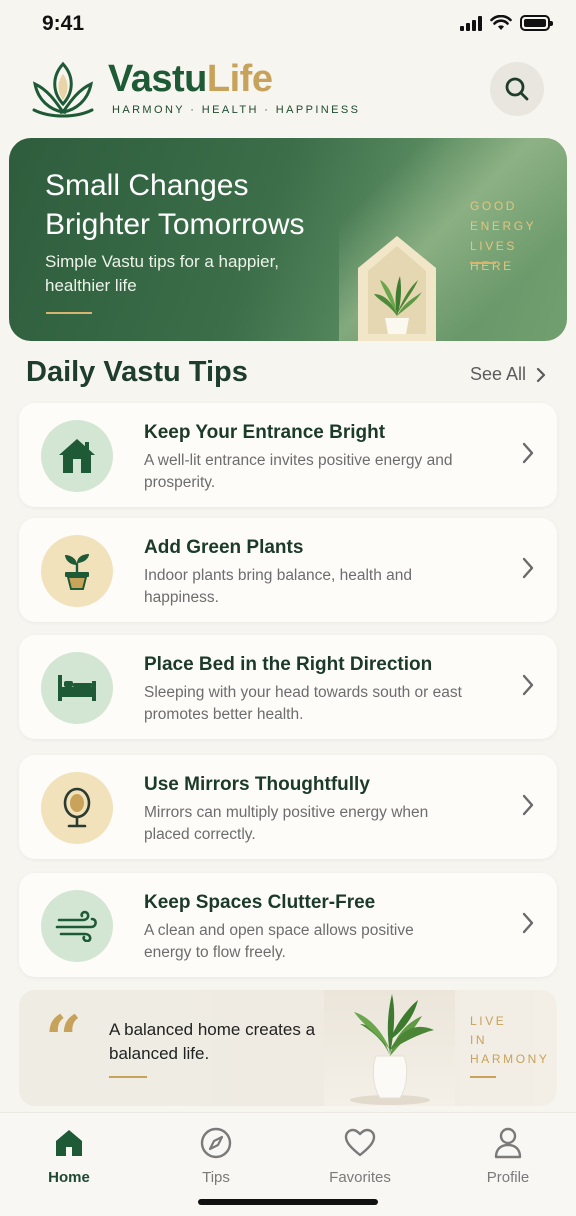  I want to click on tab-favorites: Favorites, so click(360, 1155).